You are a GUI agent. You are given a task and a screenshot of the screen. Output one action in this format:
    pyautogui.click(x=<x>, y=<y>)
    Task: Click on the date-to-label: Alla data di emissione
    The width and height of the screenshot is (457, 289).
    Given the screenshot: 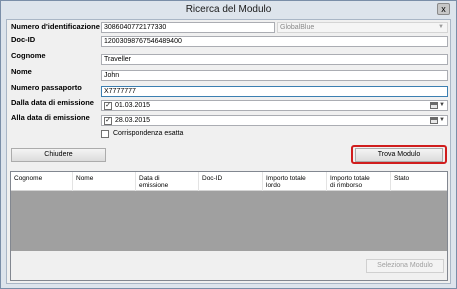 What is the action you would take?
    pyautogui.click(x=50, y=117)
    